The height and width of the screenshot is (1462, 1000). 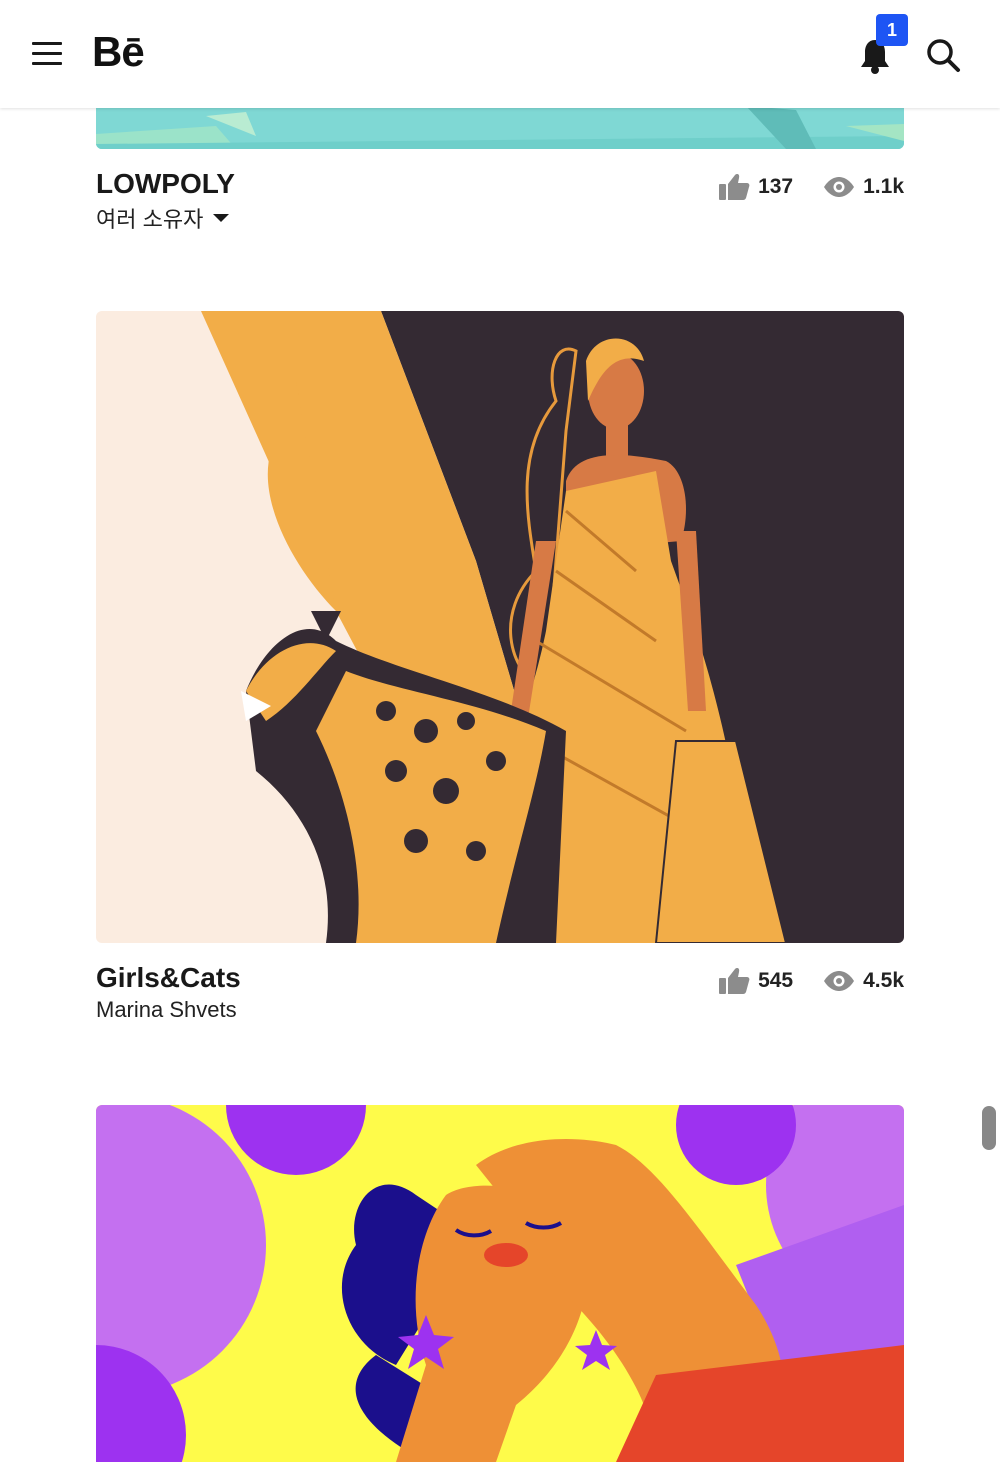 What do you see at coordinates (943, 54) in the screenshot?
I see `search-icon` at bounding box center [943, 54].